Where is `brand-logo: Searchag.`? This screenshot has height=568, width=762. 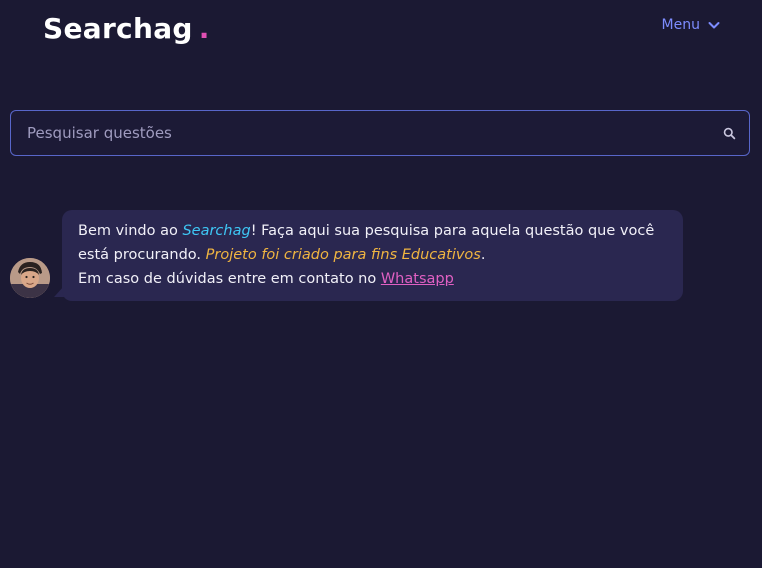
brand-logo: Searchag. is located at coordinates (126, 29).